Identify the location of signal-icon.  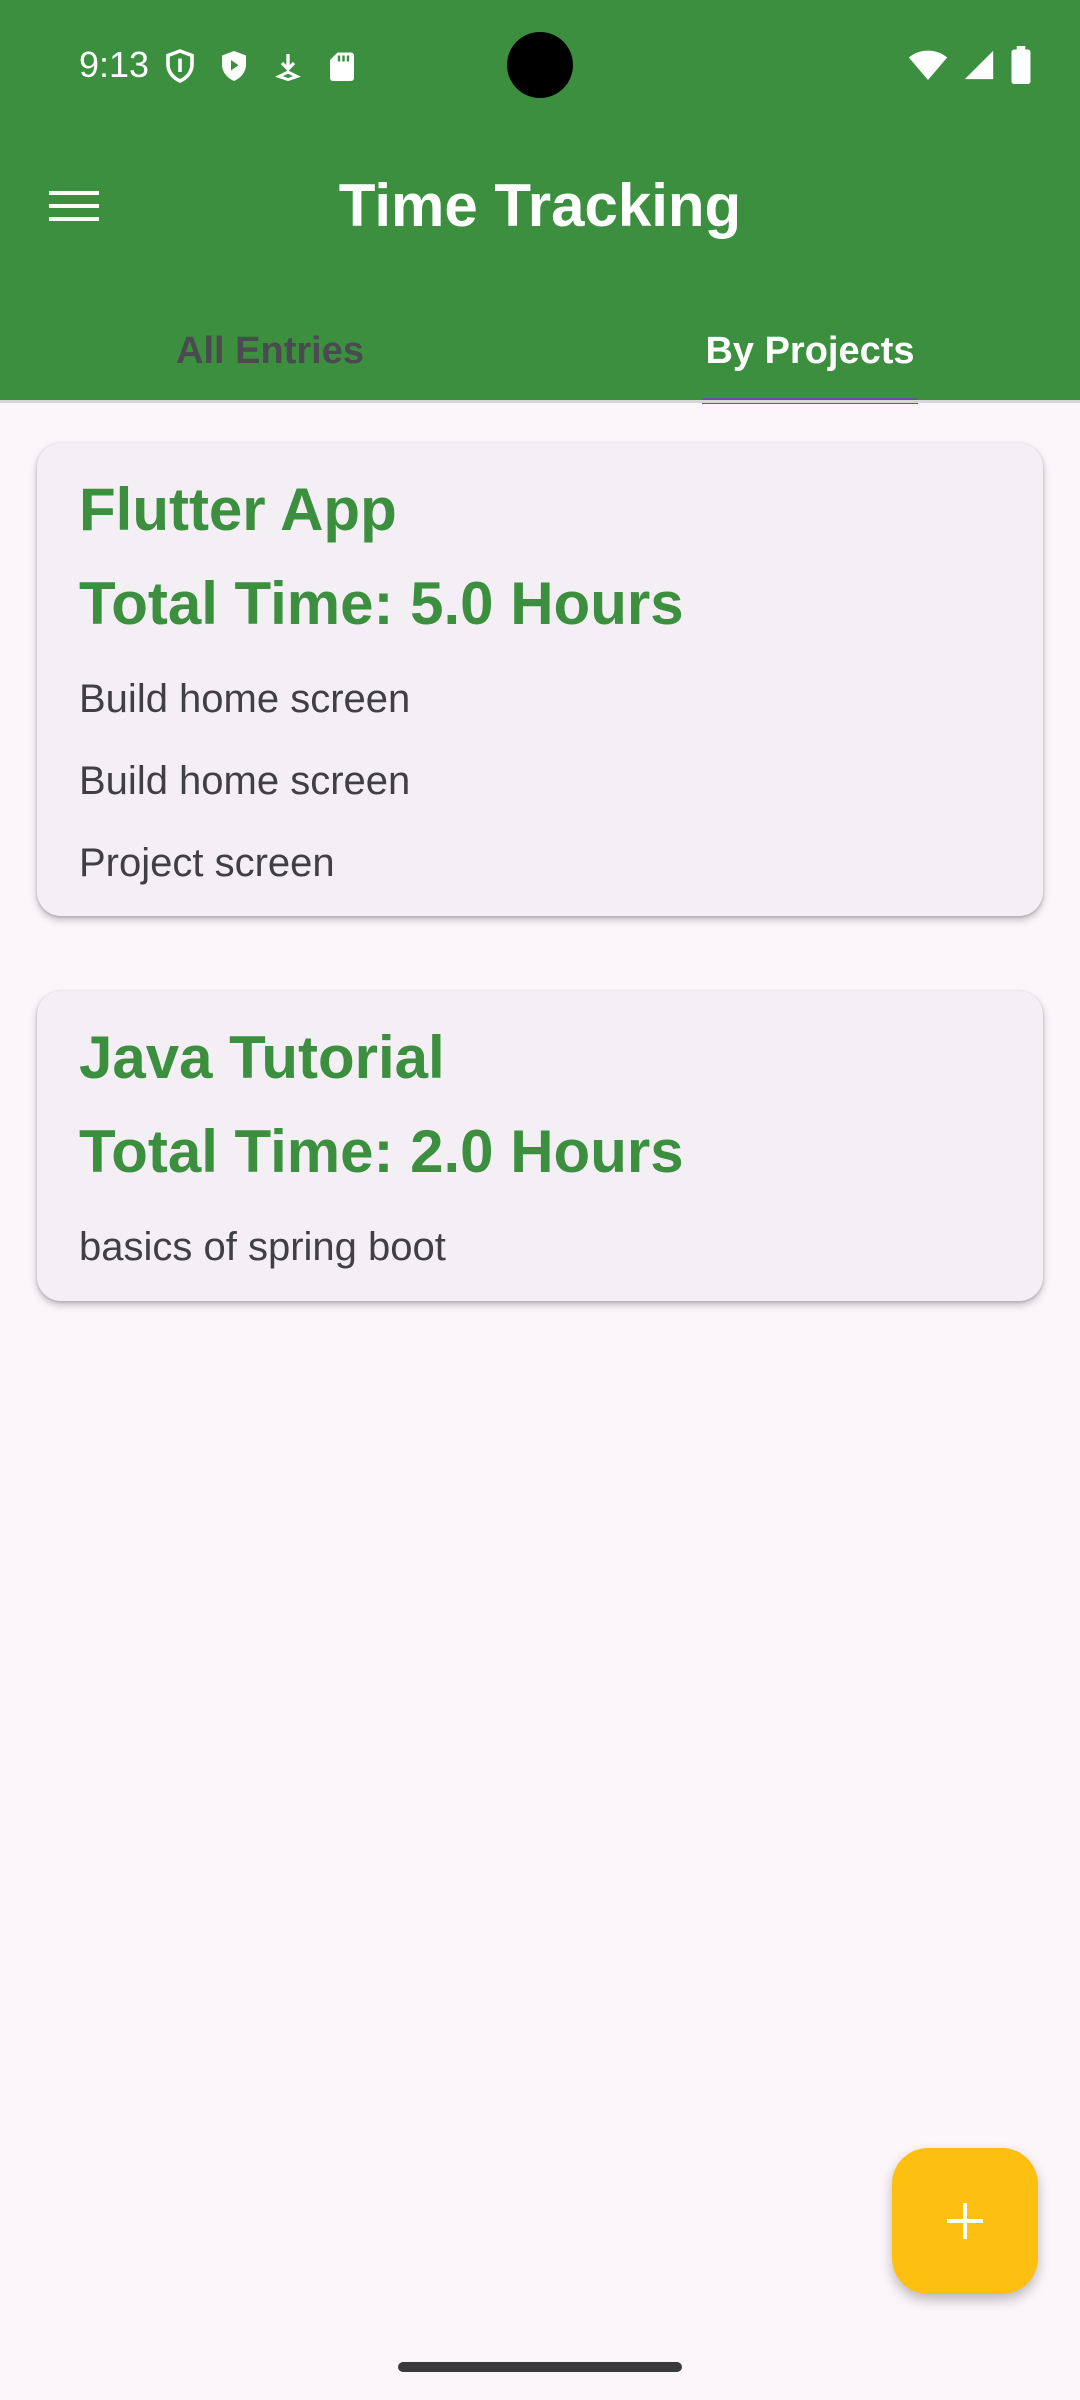
(979, 65).